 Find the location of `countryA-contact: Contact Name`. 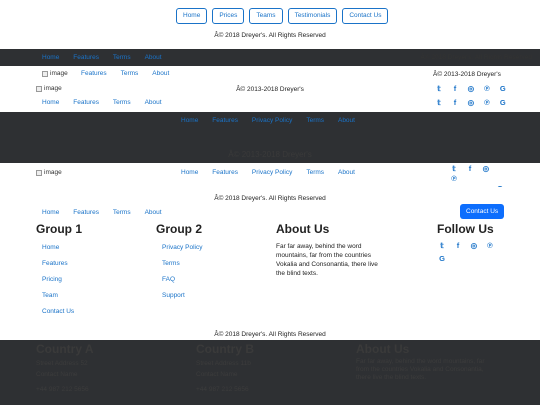

countryA-contact: Contact Name is located at coordinates (57, 374).